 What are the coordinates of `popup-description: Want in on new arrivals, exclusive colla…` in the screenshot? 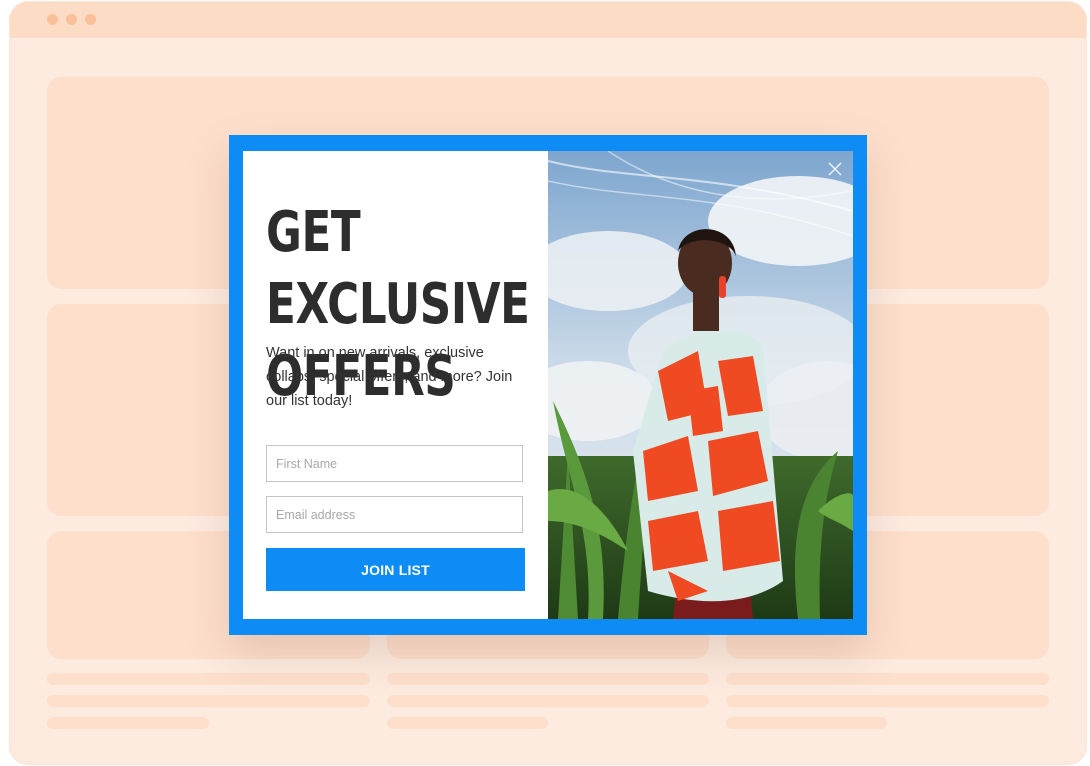 It's located at (389, 377).